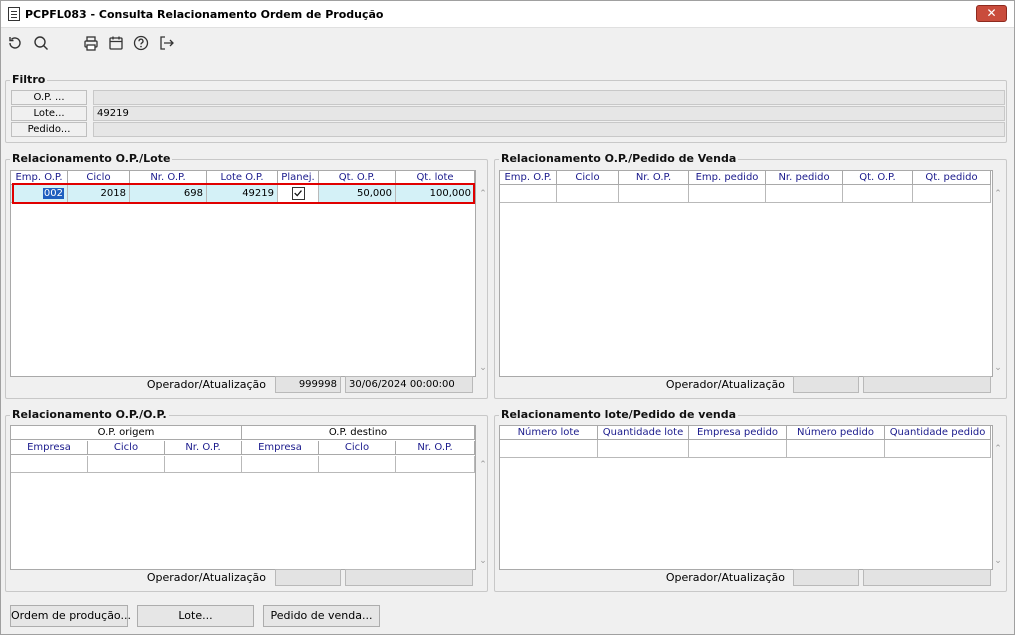 The image size is (1015, 635). What do you see at coordinates (409, 384) in the screenshot?
I see `atualizacao-field: 30/06/2024 00:00:00` at bounding box center [409, 384].